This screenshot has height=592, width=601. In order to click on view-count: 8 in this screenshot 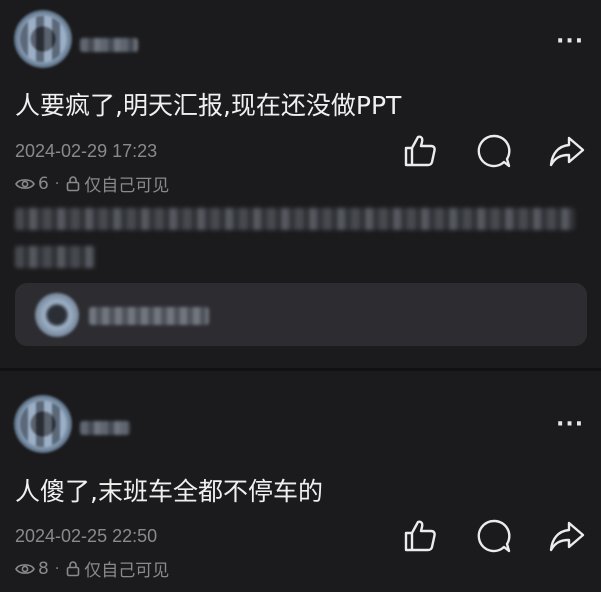, I will do `click(43, 568)`.